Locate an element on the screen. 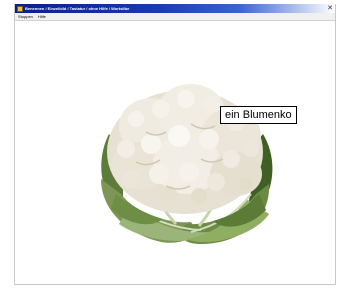  app-icon is located at coordinates (20, 8).